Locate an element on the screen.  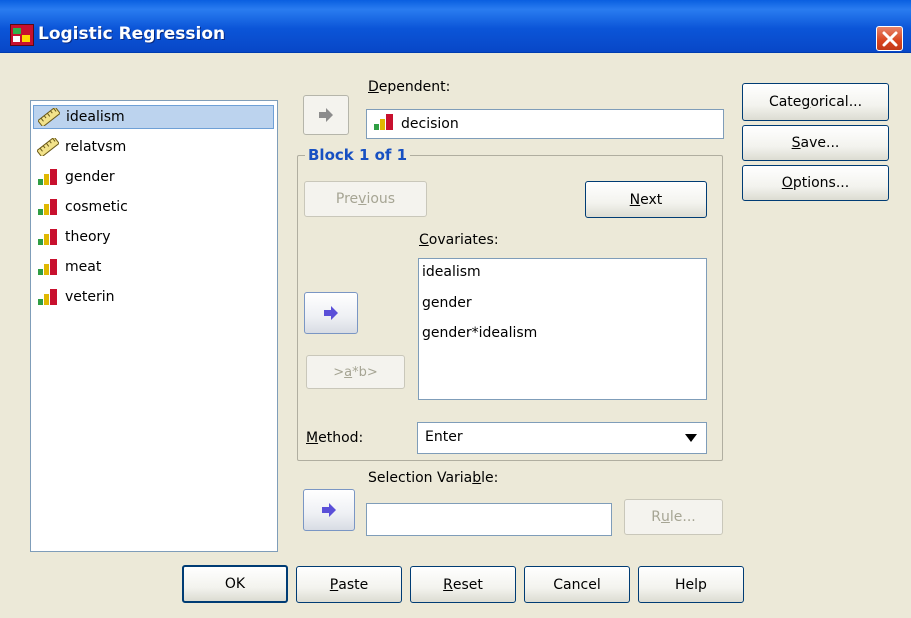
list-item: theory is located at coordinates (153, 237).